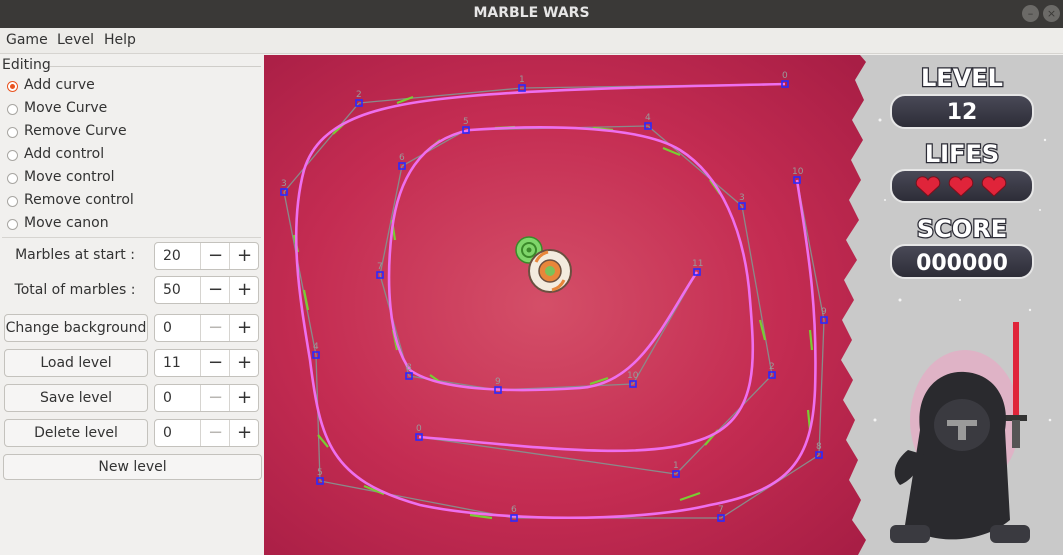 Image resolution: width=1063 pixels, height=555 pixels. Describe the element at coordinates (79, 200) in the screenshot. I see `radio-label: Remove control` at that location.